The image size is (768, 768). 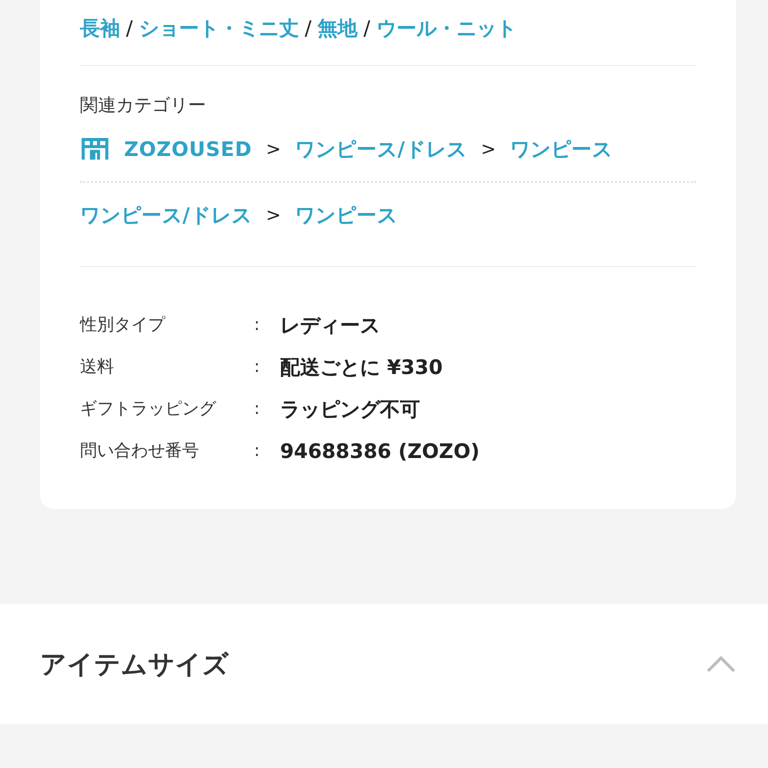 What do you see at coordinates (134, 665) in the screenshot?
I see `section-title: アイテムサイズ` at bounding box center [134, 665].